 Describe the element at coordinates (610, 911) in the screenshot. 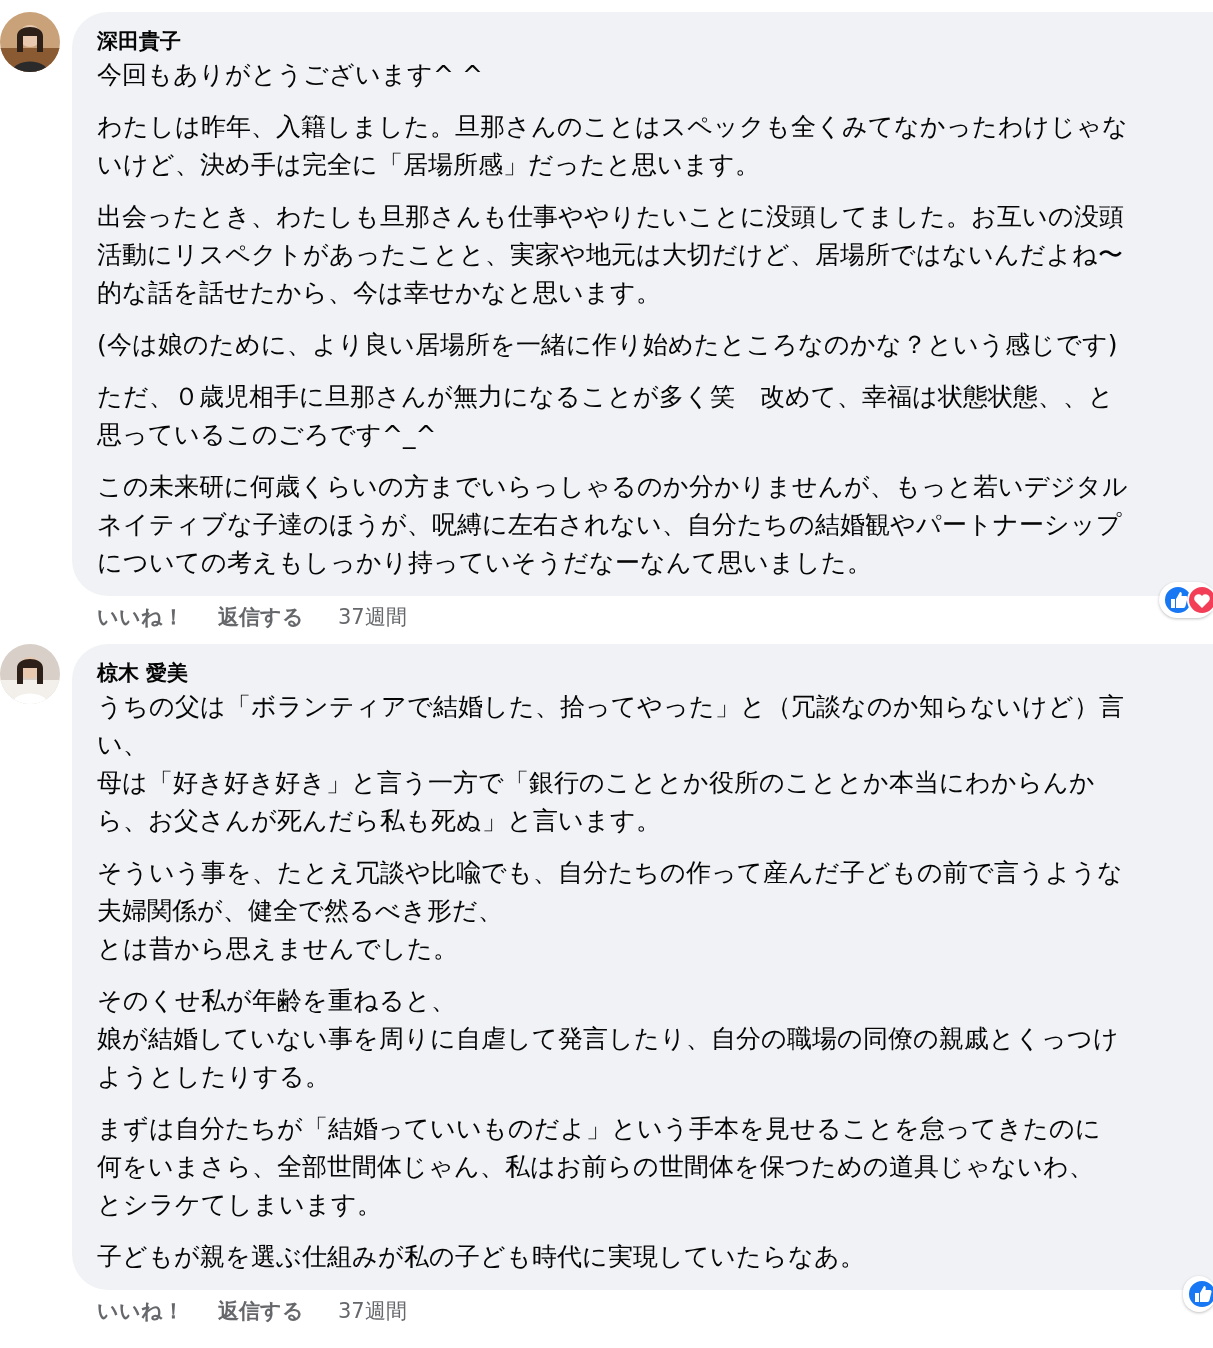

I see `comment-paragraph: そういう事を、たとえ冗談や比喩でも、自分たちの作って産んだ子どもの前で言うような 夫婦関係が、健全で然るべき形だ、 とは昔から思えませんでした。` at that location.